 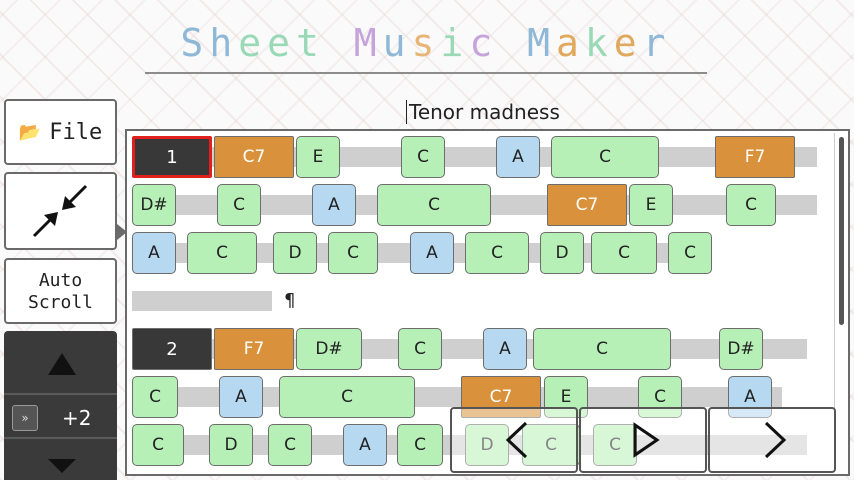 I want to click on title-letter: s, so click(x=426, y=43).